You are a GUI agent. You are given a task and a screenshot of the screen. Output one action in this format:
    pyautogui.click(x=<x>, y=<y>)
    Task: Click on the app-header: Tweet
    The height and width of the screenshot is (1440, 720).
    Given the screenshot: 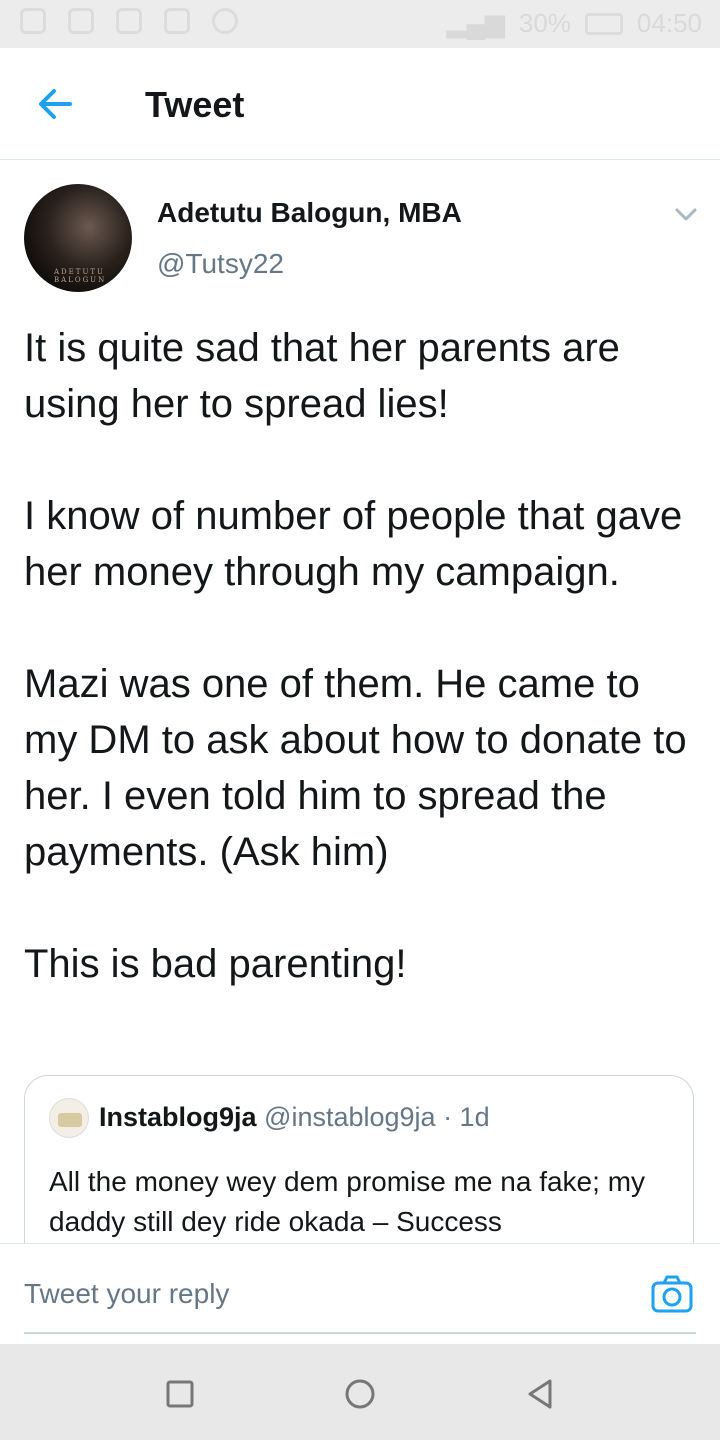 What is the action you would take?
    pyautogui.click(x=360, y=104)
    